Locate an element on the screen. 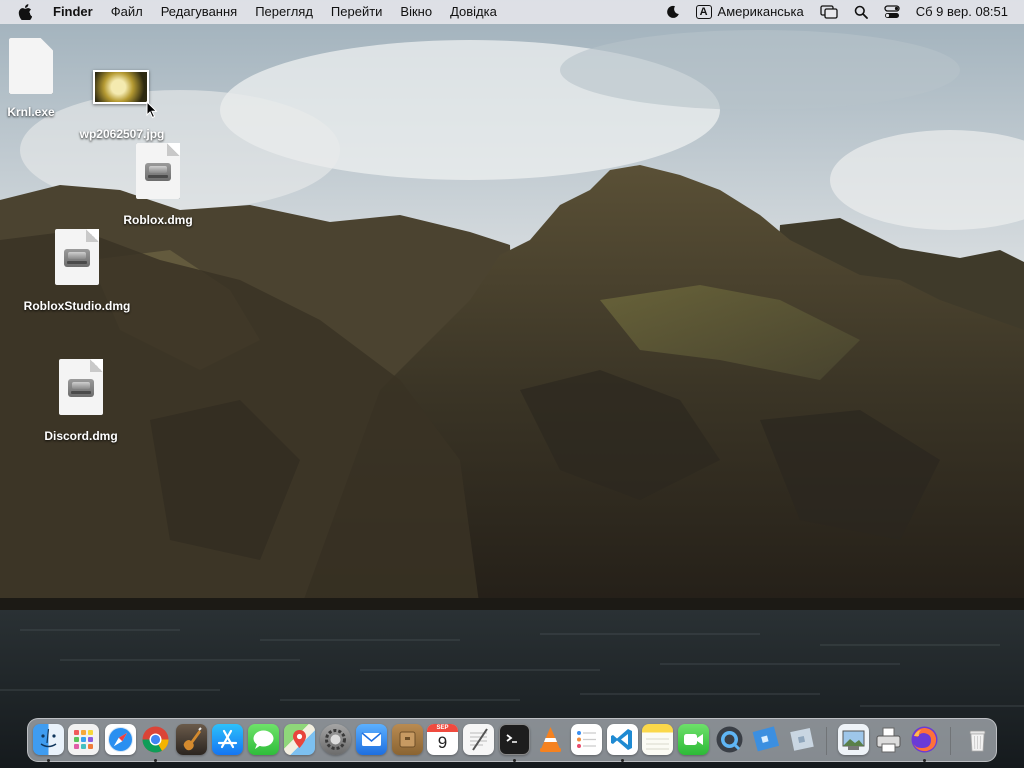 This screenshot has height=768, width=1024. input-source-menu: A Американська is located at coordinates (750, 12).